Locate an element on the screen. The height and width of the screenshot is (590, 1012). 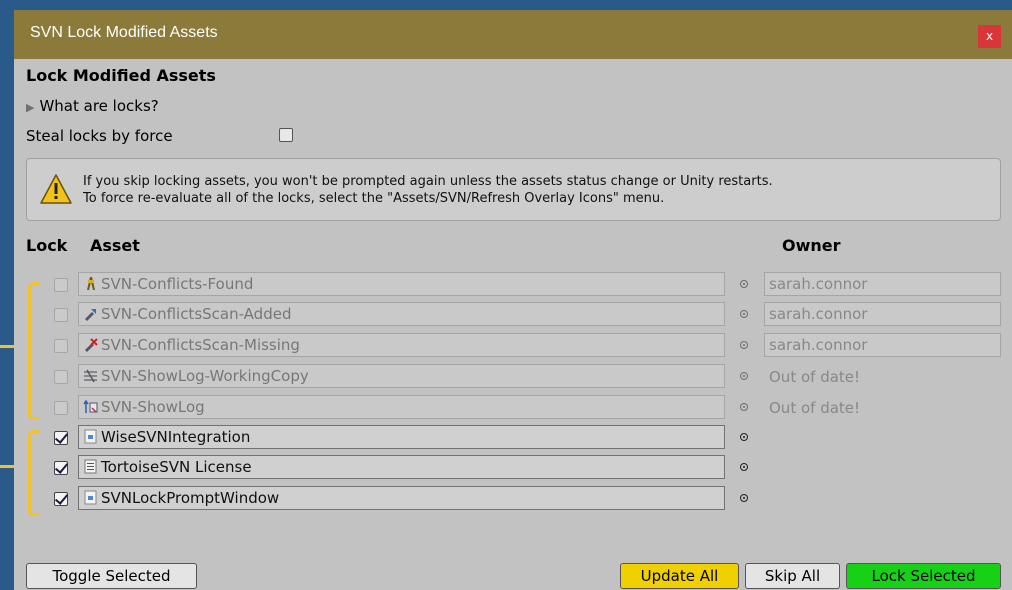
conflict-icon is located at coordinates (91, 283).